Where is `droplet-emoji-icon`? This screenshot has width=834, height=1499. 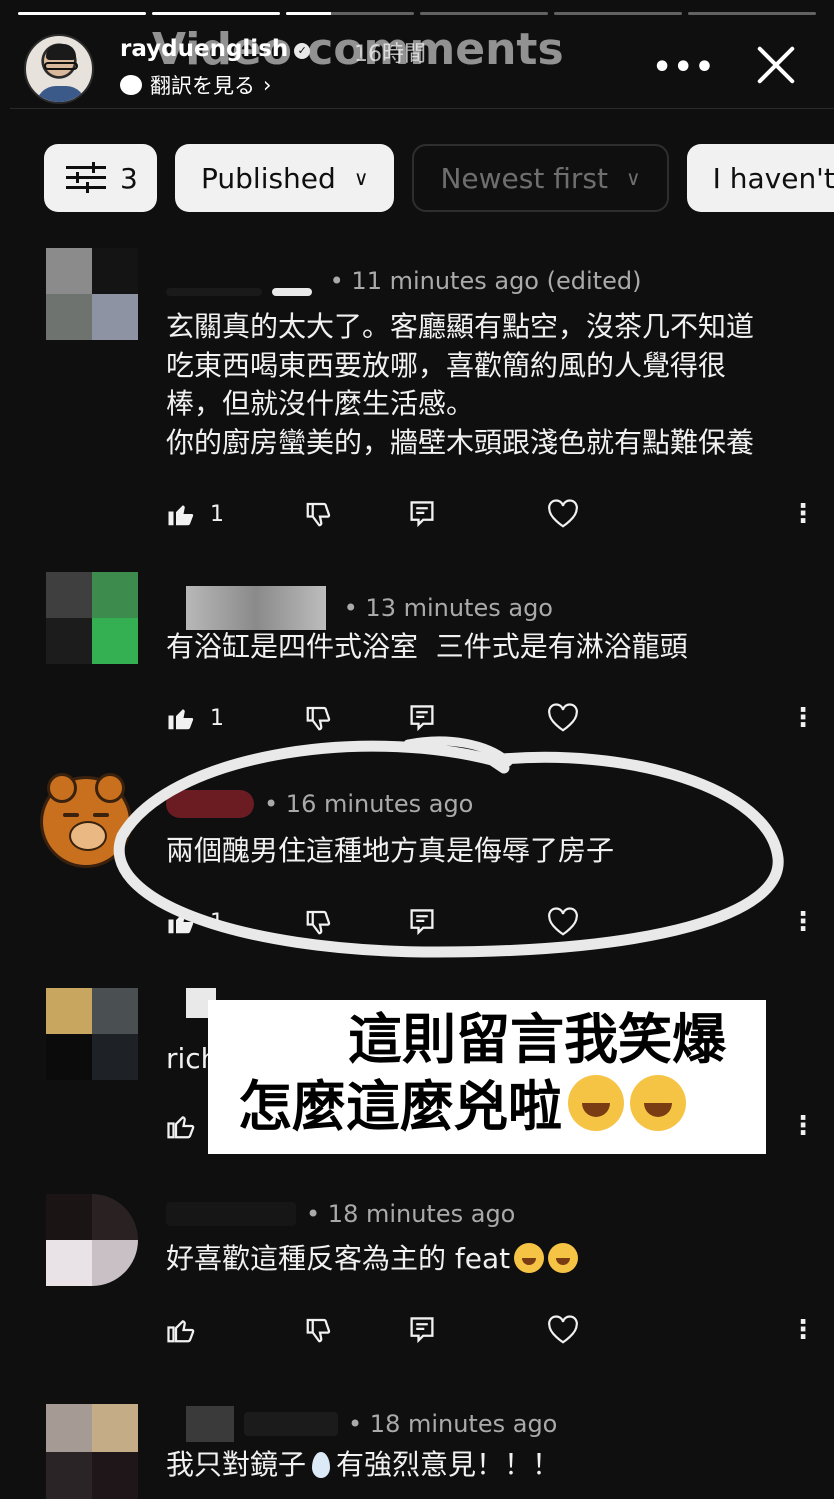
droplet-emoji-icon is located at coordinates (321, 1465).